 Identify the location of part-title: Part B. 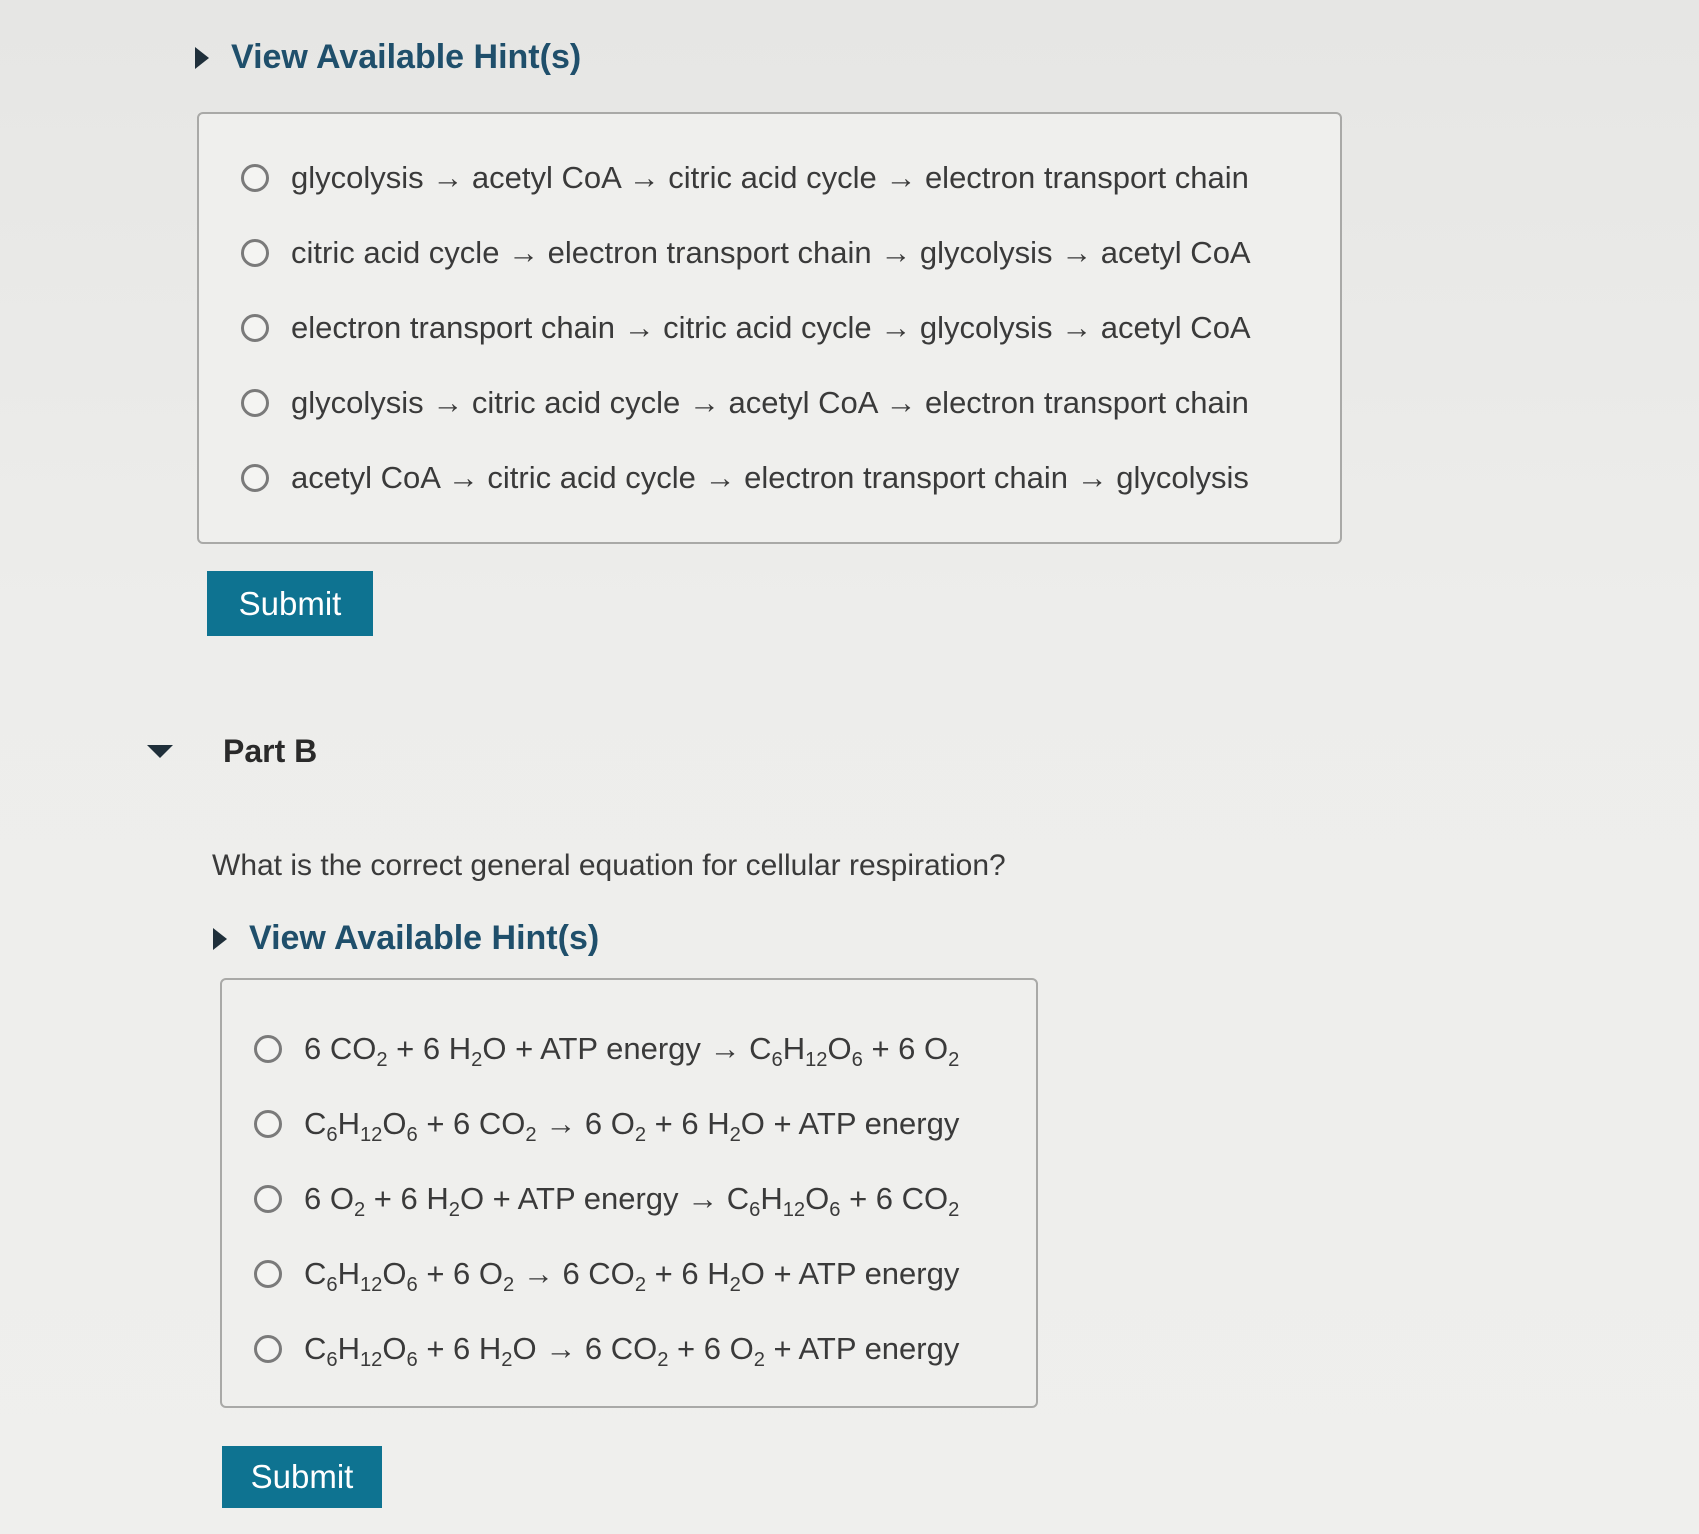
(270, 751).